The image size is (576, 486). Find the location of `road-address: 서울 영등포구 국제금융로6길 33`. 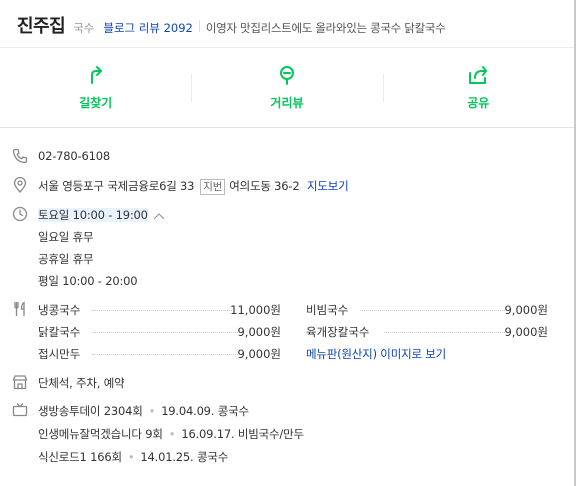

road-address: 서울 영등포구 국제금융로6길 33 is located at coordinates (116, 186).